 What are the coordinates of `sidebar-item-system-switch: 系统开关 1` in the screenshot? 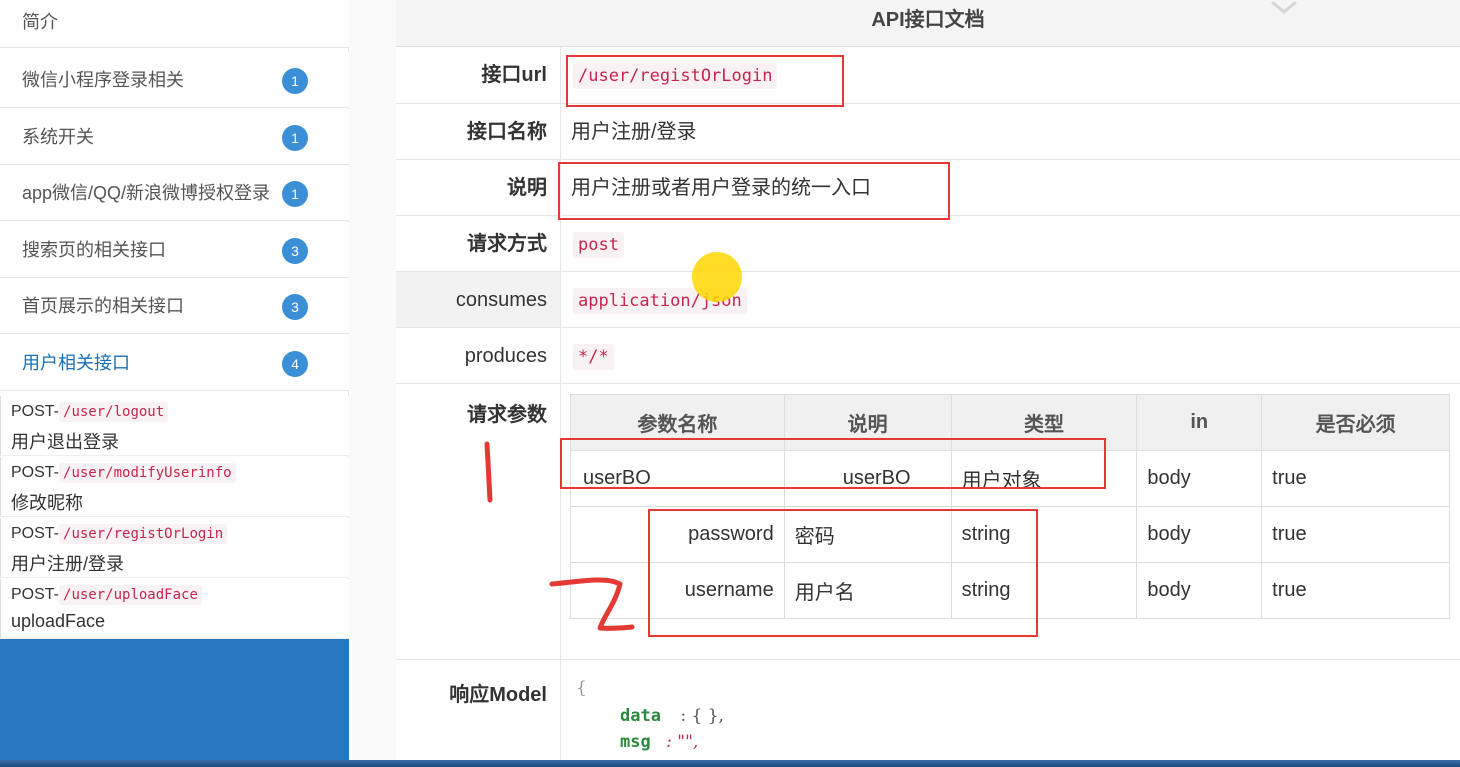 It's located at (174, 137).